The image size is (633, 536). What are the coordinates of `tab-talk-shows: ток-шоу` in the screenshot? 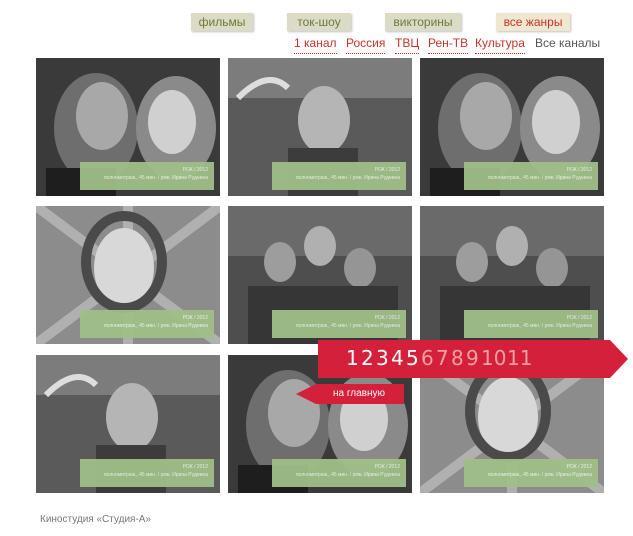 It's located at (319, 22).